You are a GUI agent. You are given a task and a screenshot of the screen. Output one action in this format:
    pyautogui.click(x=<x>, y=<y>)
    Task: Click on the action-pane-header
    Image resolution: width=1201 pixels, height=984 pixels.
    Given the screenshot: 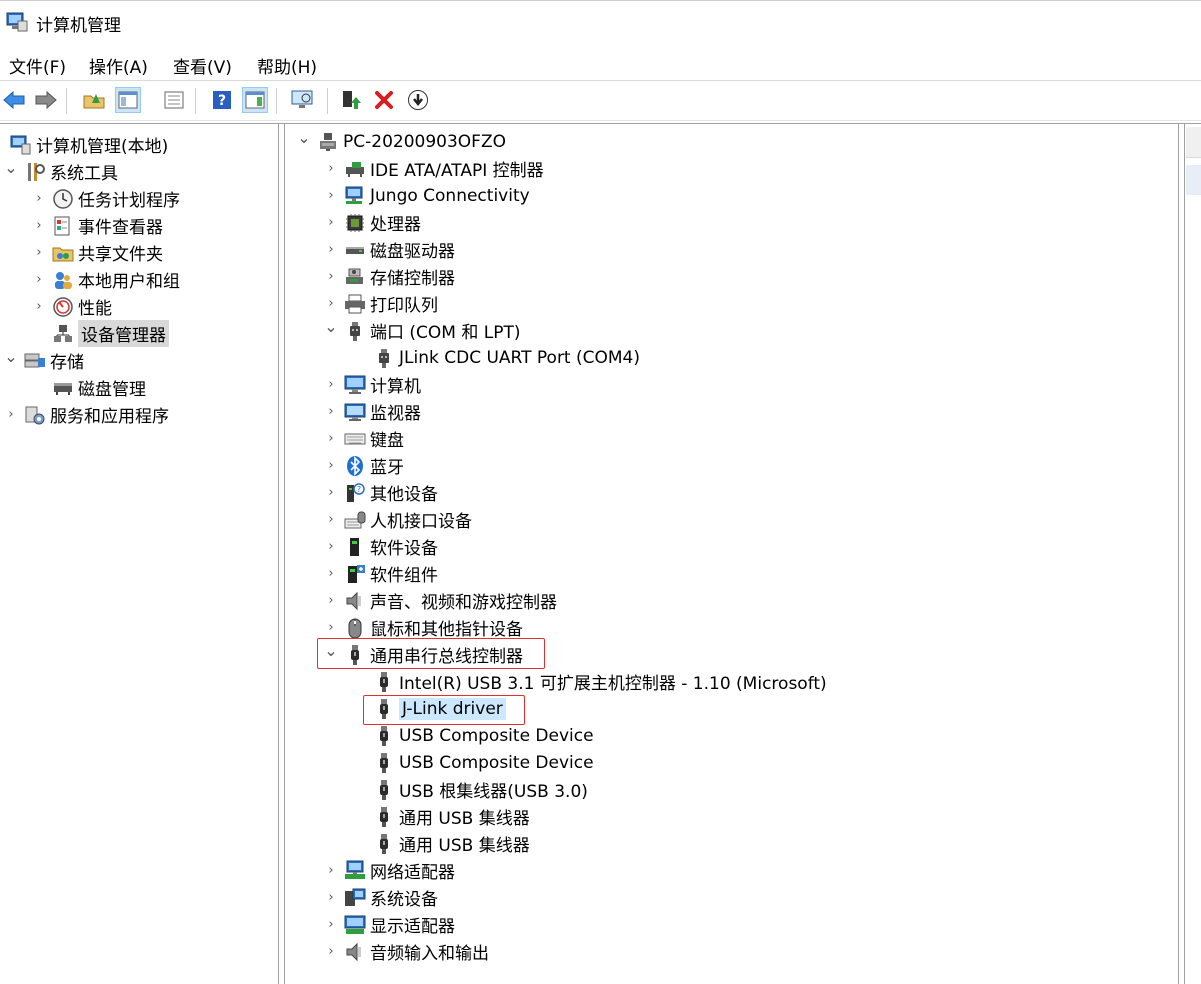 What is the action you would take?
    pyautogui.click(x=1193, y=142)
    